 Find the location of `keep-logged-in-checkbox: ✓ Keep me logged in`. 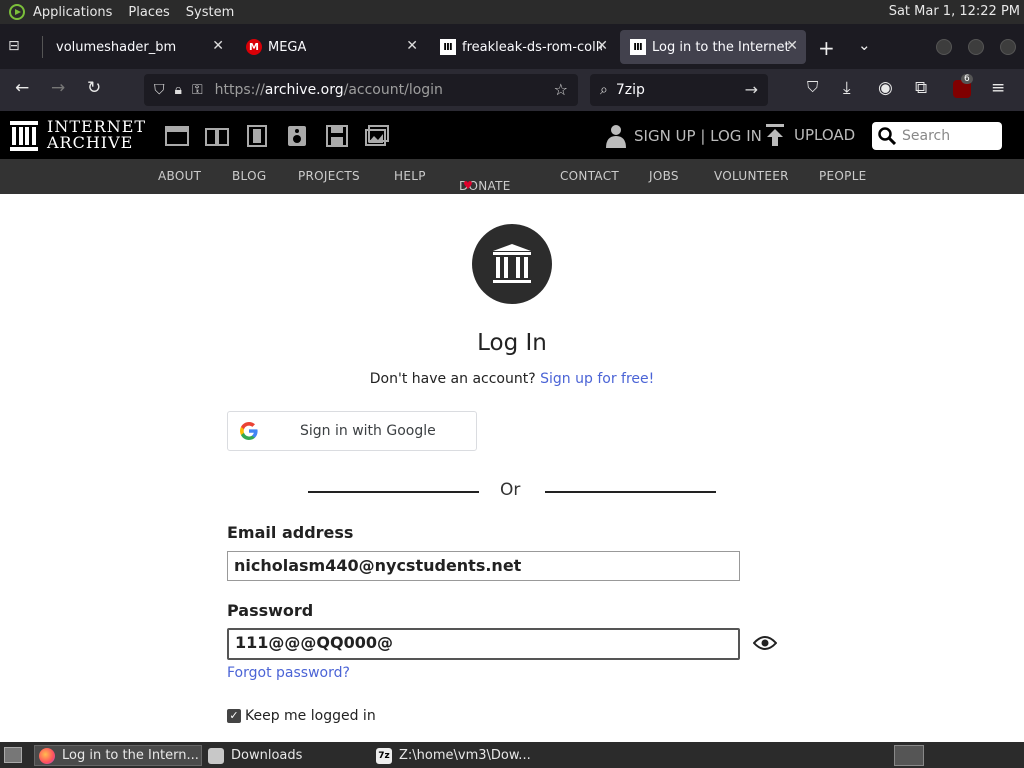

keep-logged-in-checkbox: ✓ Keep me logged in is located at coordinates (301, 716).